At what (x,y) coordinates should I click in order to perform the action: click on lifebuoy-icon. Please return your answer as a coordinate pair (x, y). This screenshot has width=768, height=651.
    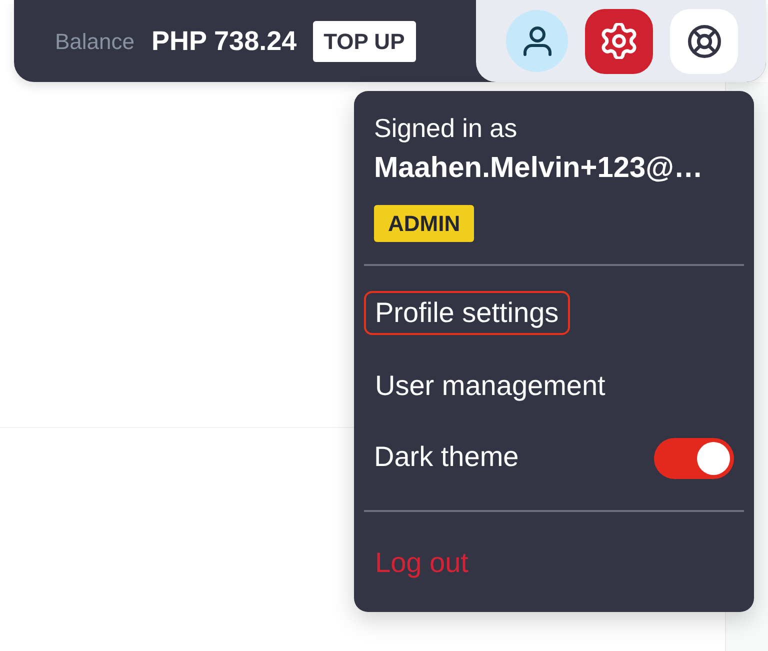
    Looking at the image, I should click on (704, 41).